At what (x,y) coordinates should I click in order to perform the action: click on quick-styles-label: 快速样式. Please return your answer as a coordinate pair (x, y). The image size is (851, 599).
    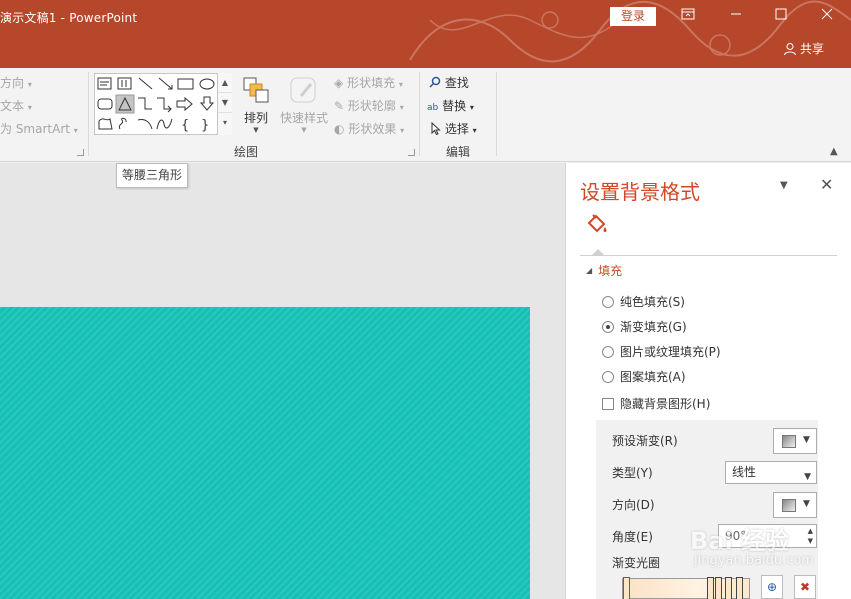
    Looking at the image, I should click on (303, 118).